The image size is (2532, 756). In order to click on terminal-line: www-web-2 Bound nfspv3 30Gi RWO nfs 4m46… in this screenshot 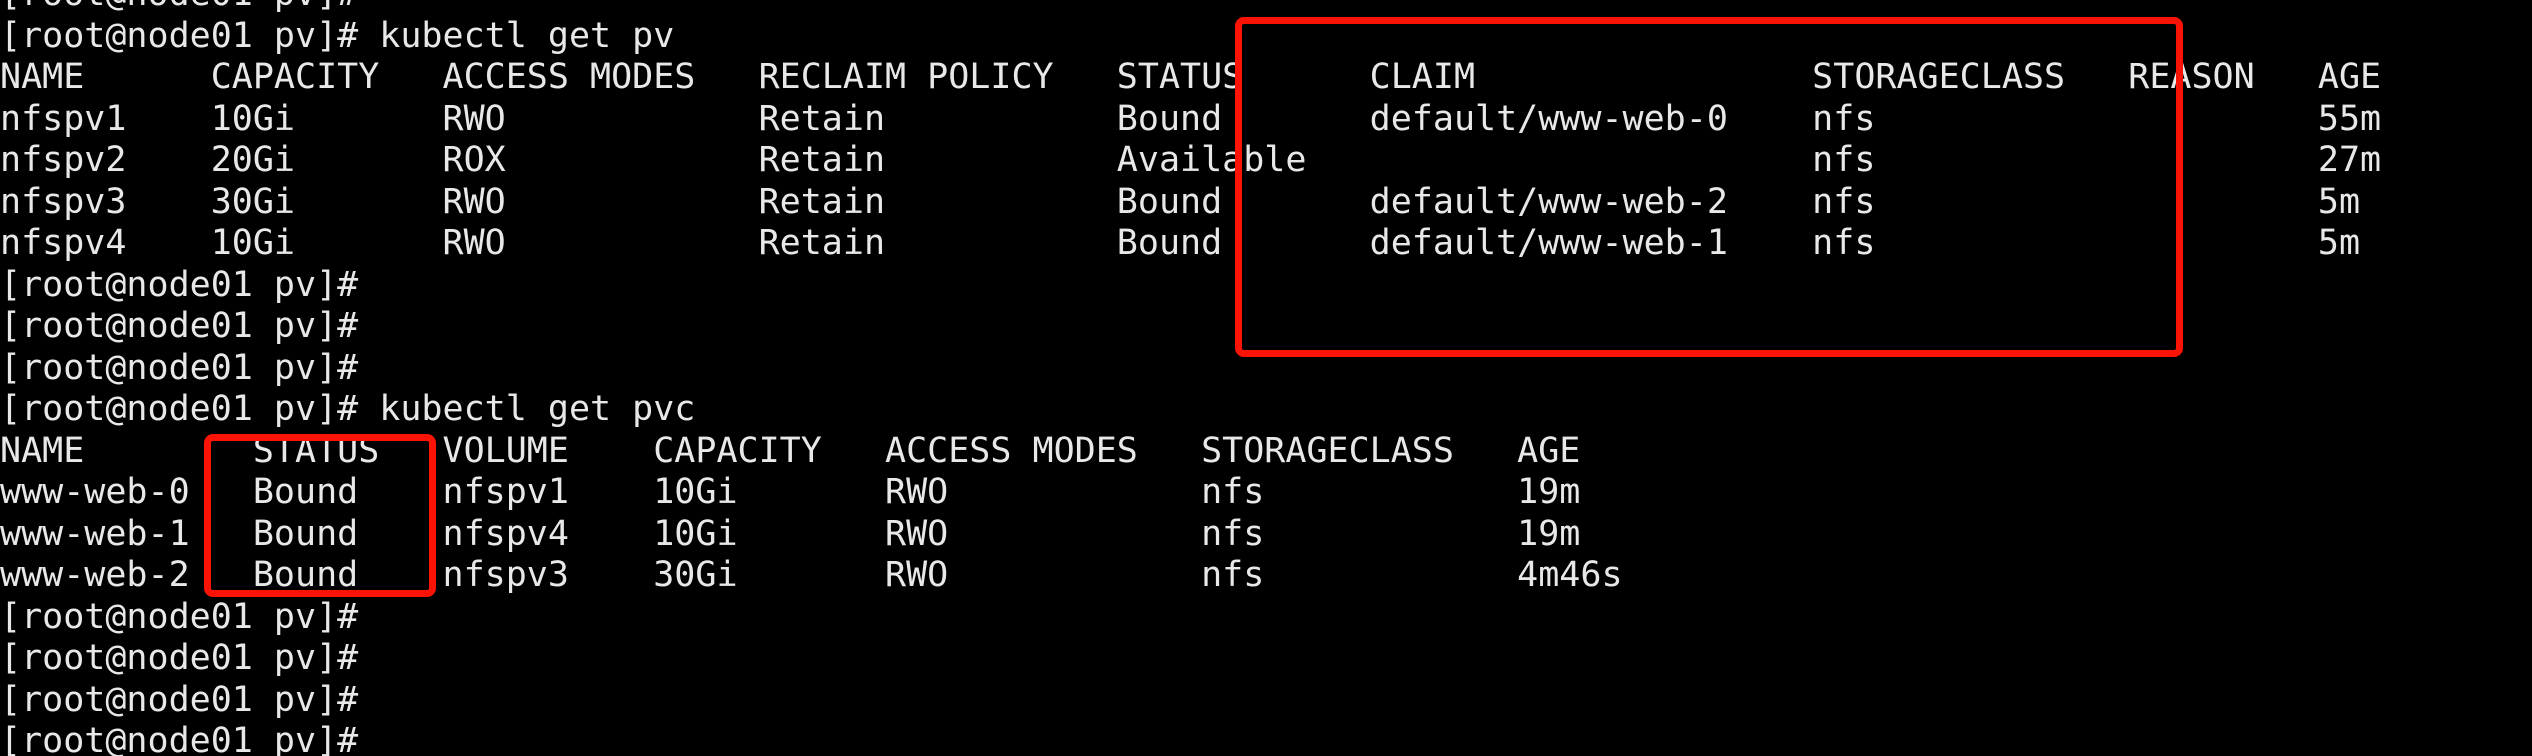, I will do `click(811, 575)`.